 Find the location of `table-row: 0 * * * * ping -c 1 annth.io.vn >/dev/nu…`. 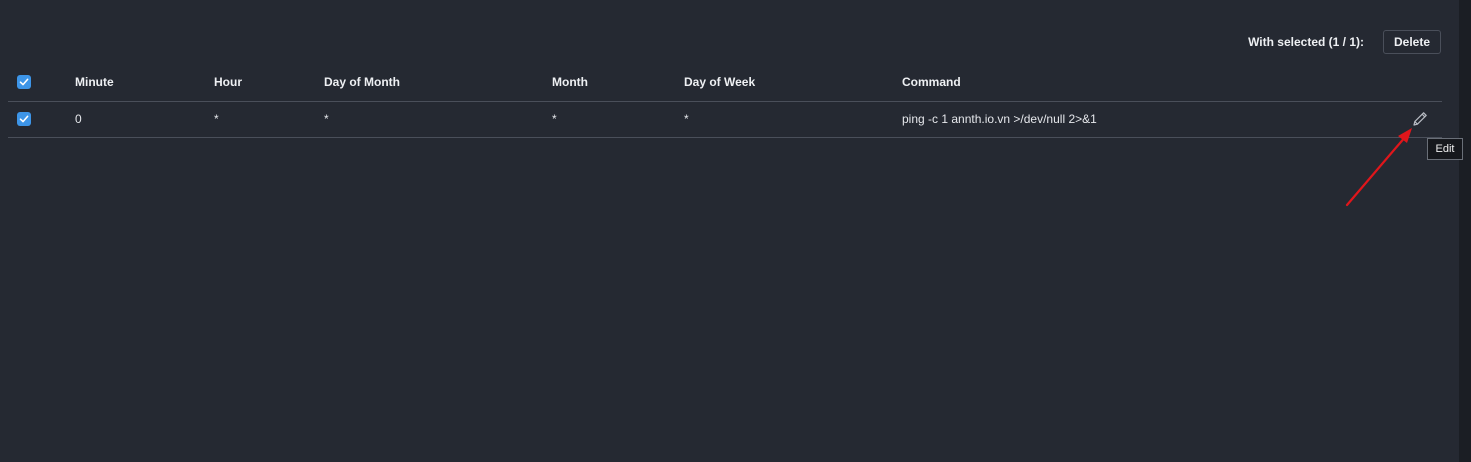

table-row: 0 * * * * ping -c 1 annth.io.vn >/dev/nu… is located at coordinates (725, 119).